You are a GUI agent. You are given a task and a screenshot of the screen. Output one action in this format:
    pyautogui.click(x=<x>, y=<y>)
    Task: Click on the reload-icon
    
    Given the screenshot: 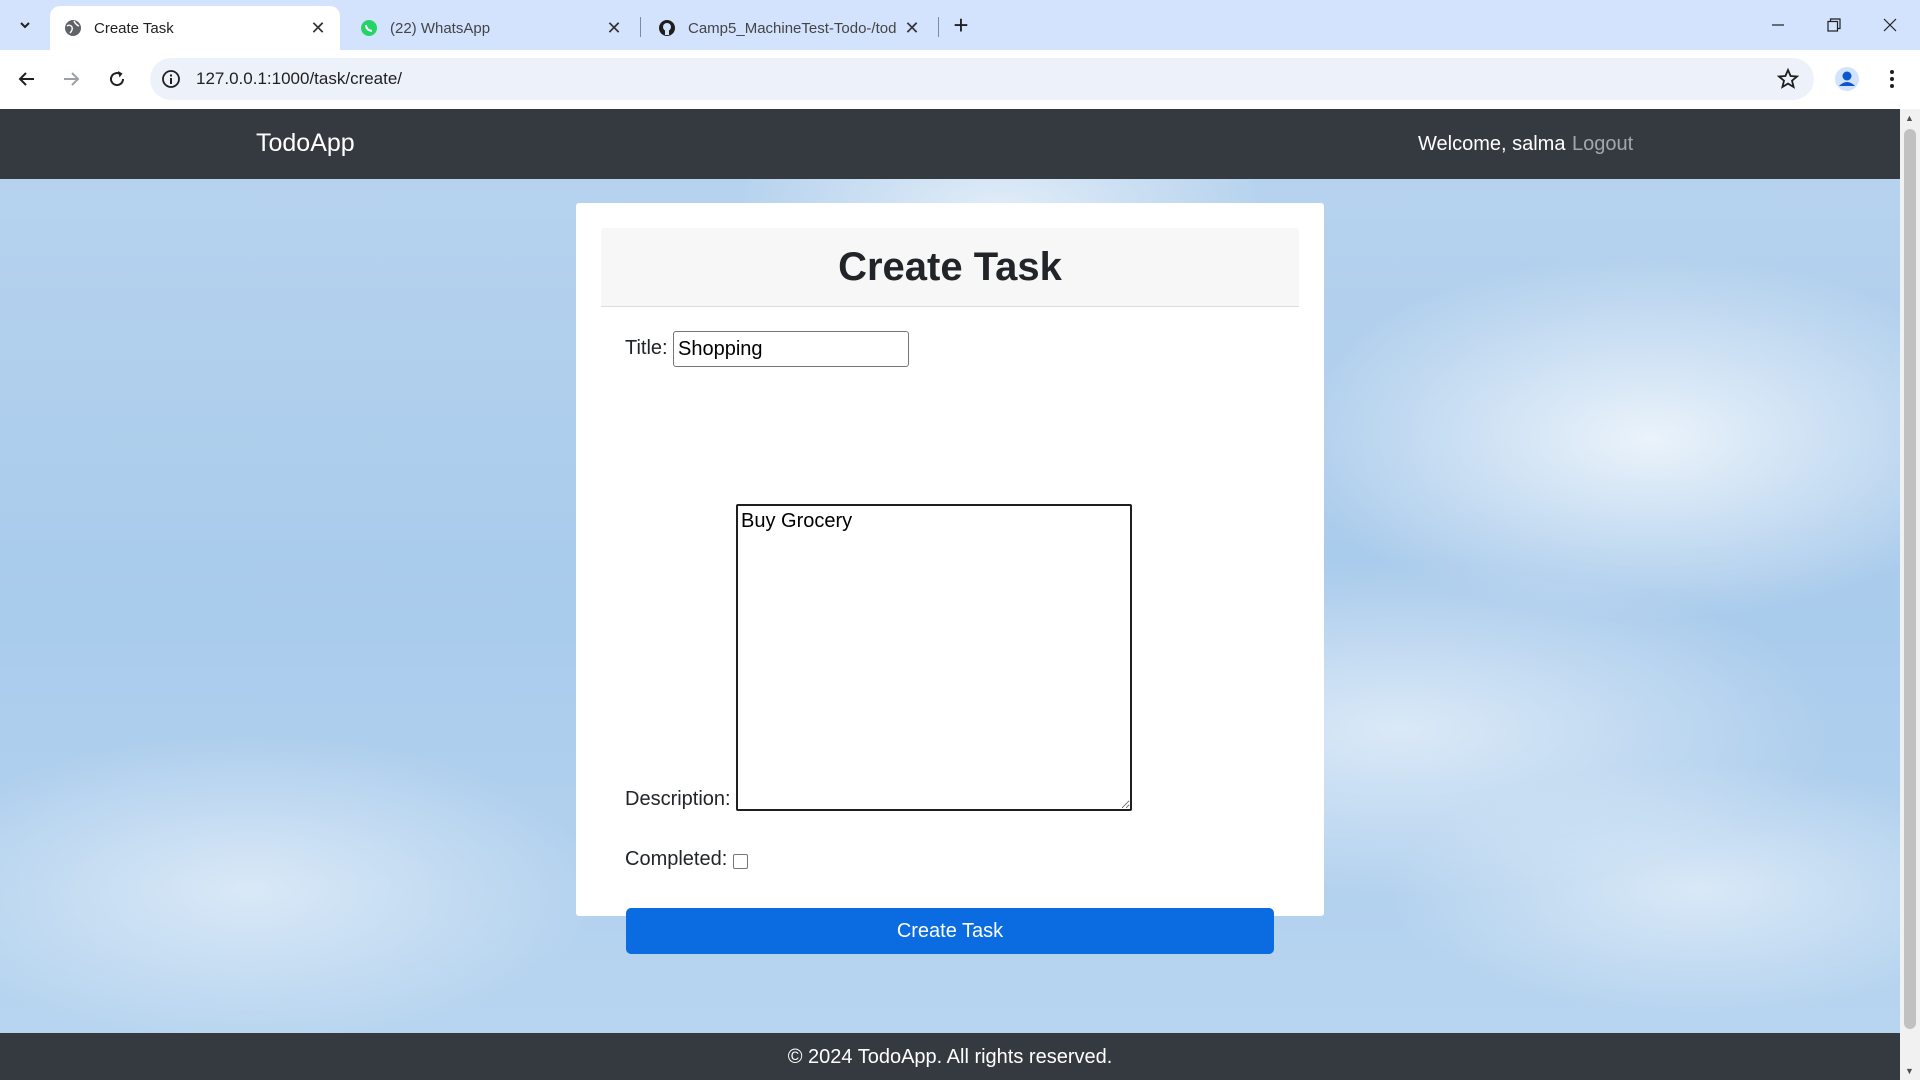 What is the action you would take?
    pyautogui.click(x=117, y=79)
    